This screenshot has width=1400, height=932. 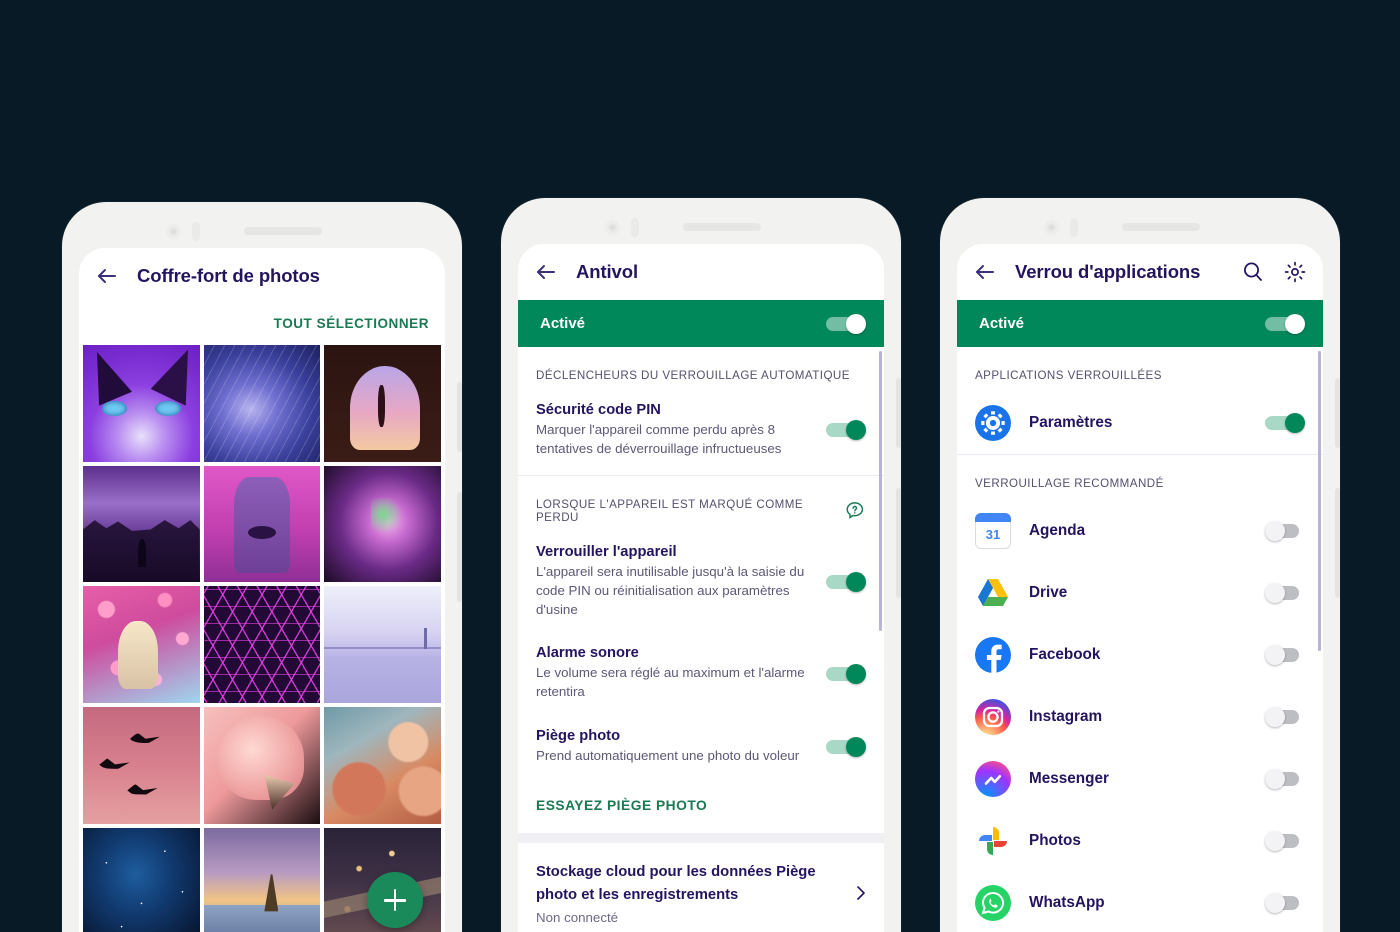 What do you see at coordinates (846, 430) in the screenshot?
I see `pin-security-toggle` at bounding box center [846, 430].